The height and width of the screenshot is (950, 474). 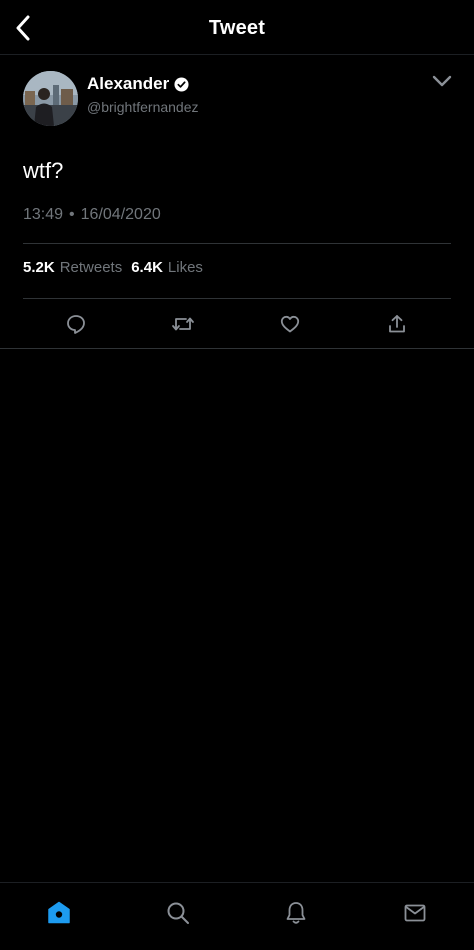 I want to click on reply-button, so click(x=76, y=324).